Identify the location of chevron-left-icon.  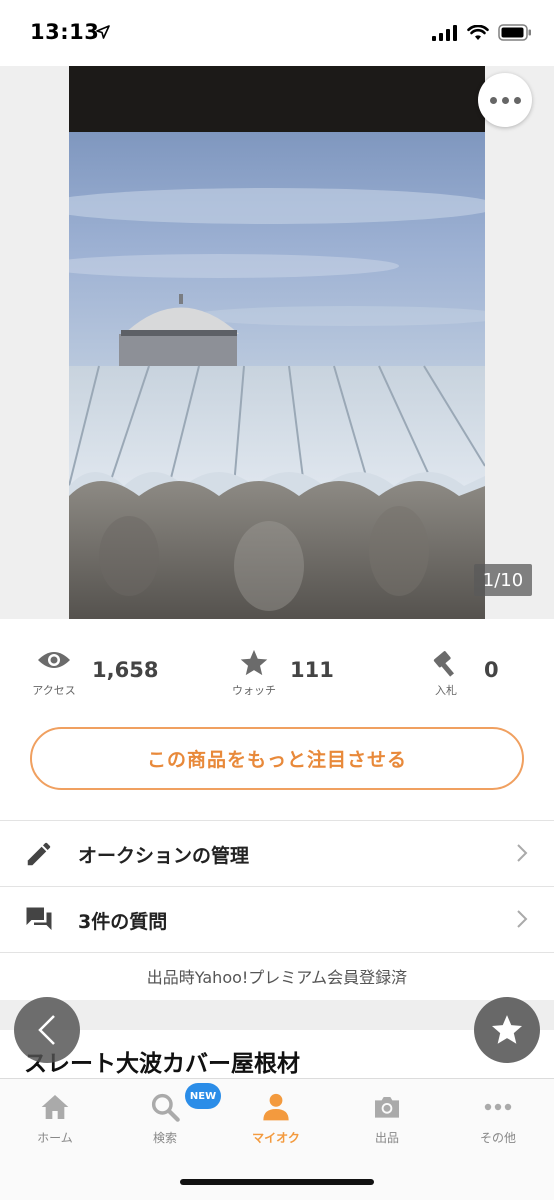
(46, 1030).